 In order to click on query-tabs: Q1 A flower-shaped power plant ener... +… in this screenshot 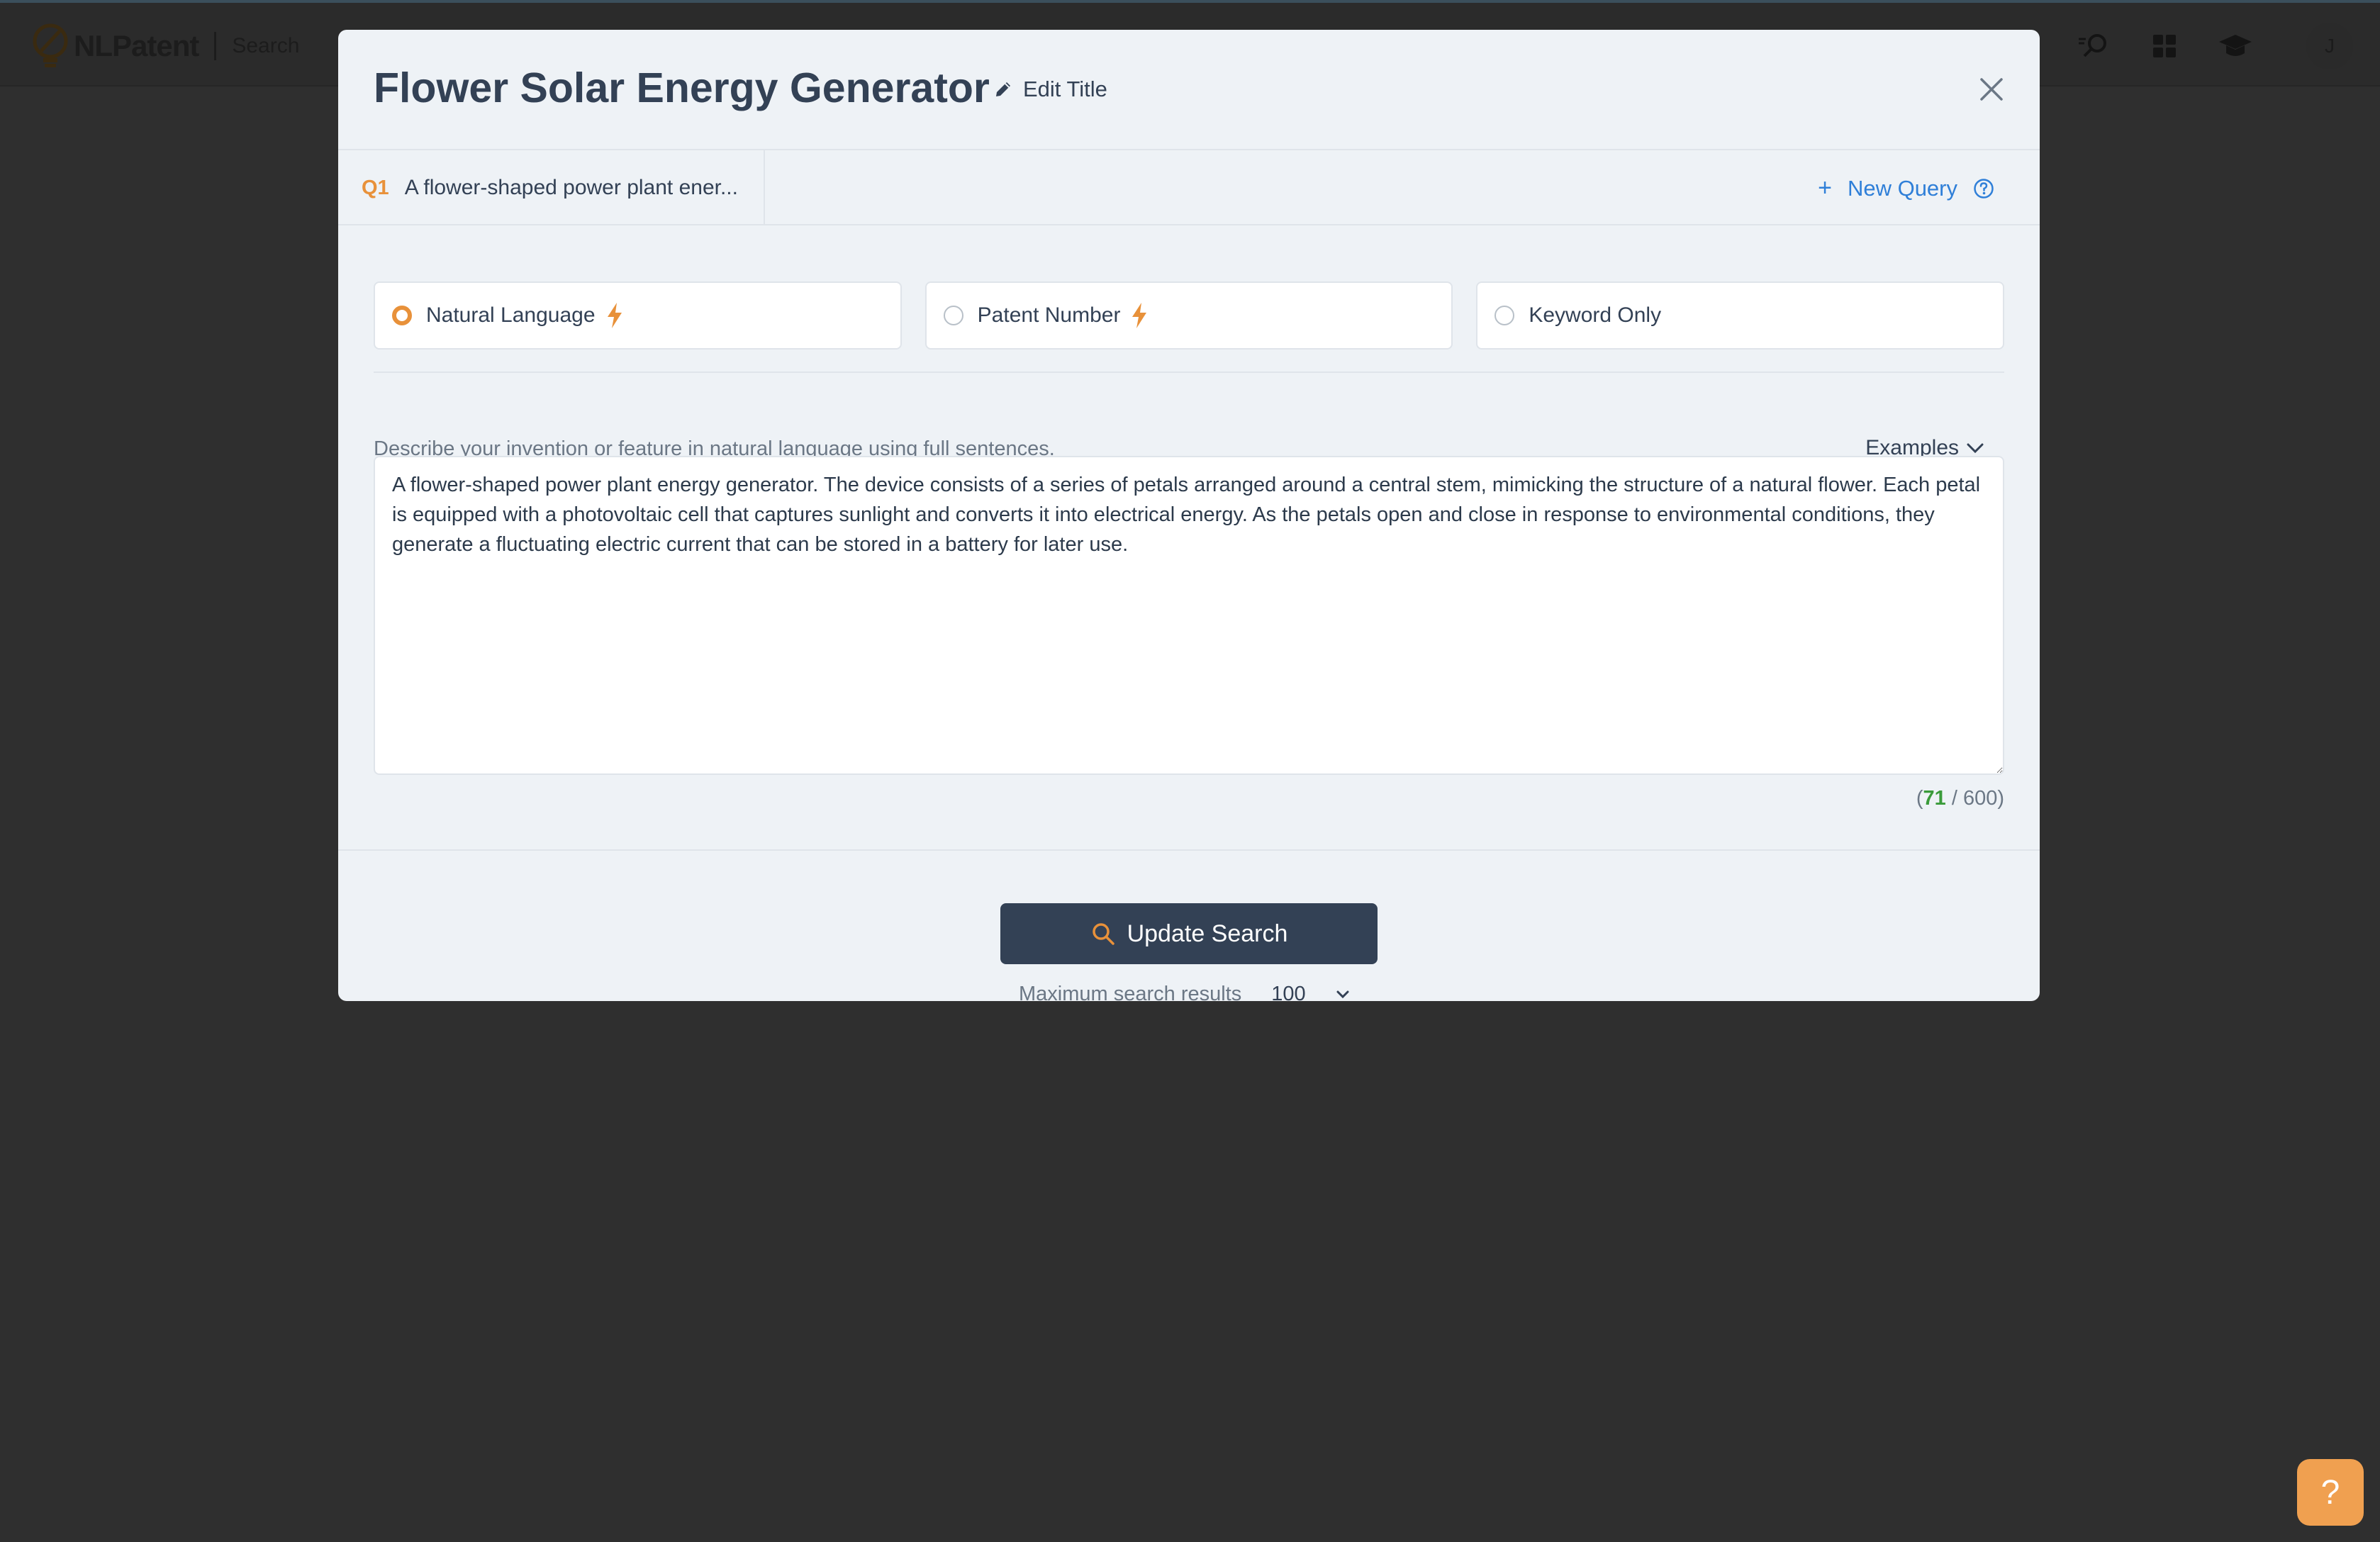, I will do `click(1189, 188)`.